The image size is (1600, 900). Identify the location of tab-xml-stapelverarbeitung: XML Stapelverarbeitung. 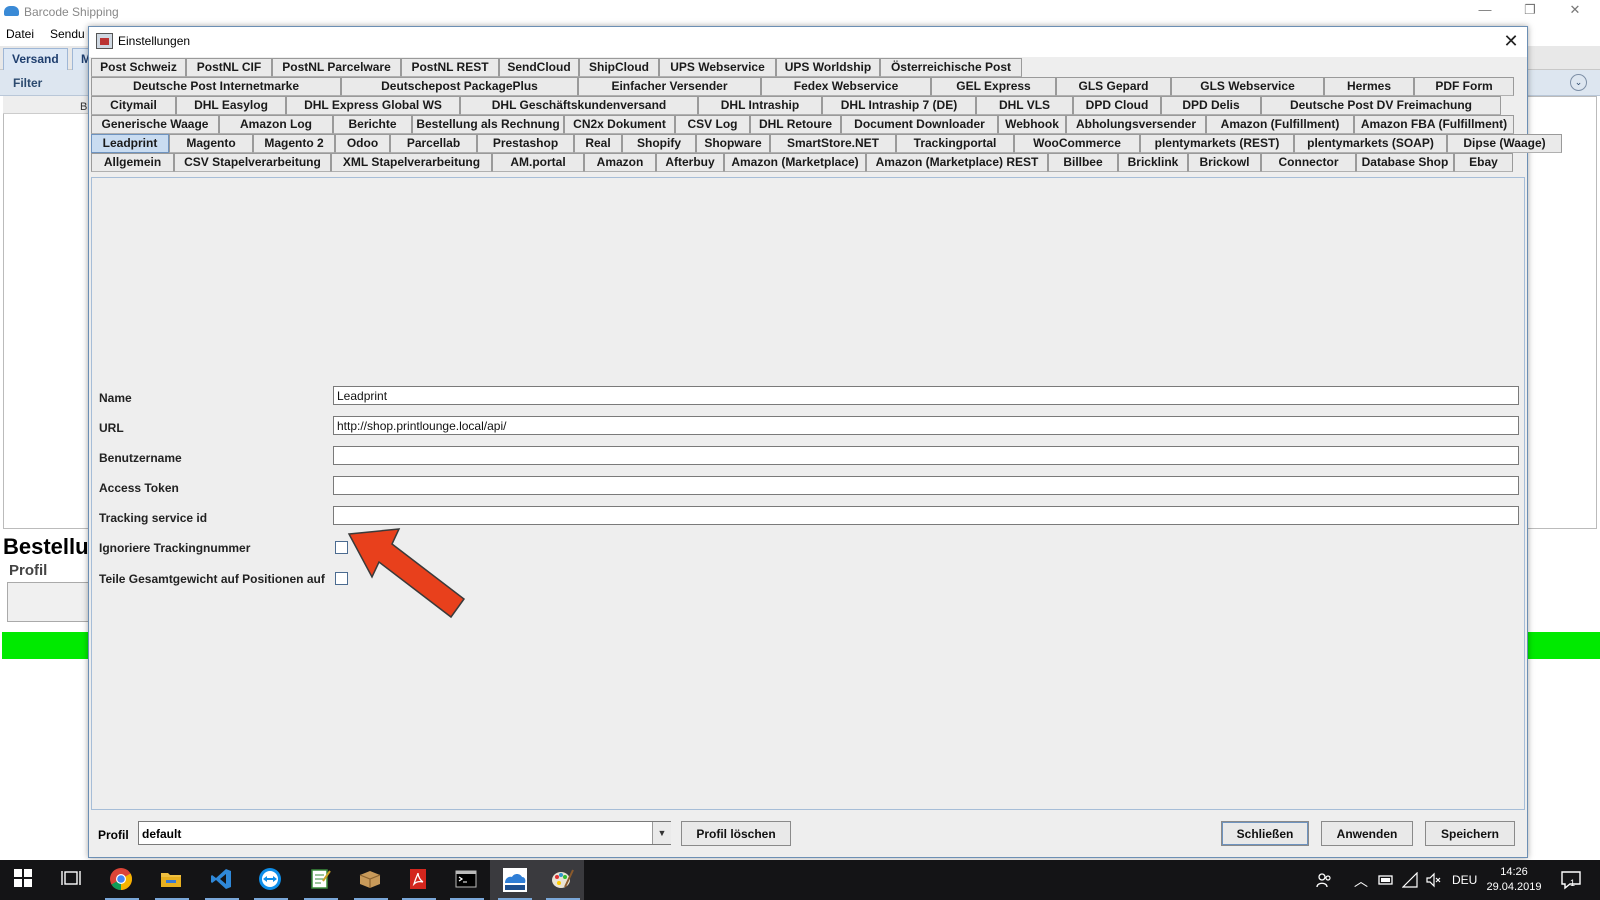
(411, 162).